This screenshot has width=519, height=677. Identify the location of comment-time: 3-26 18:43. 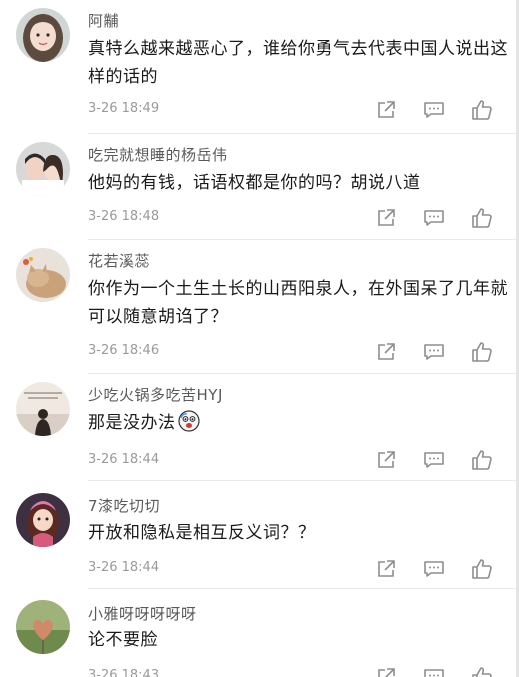
(124, 672).